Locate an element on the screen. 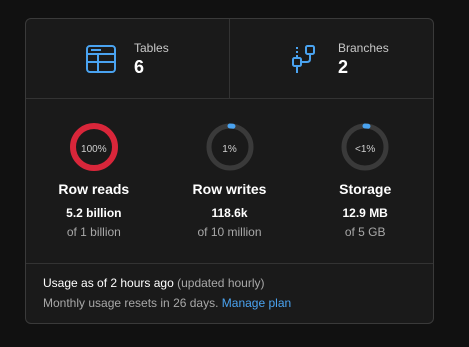 The width and height of the screenshot is (469, 347). storage-metric: <1% Storage 12.9 MB of 5 GB is located at coordinates (365, 181).